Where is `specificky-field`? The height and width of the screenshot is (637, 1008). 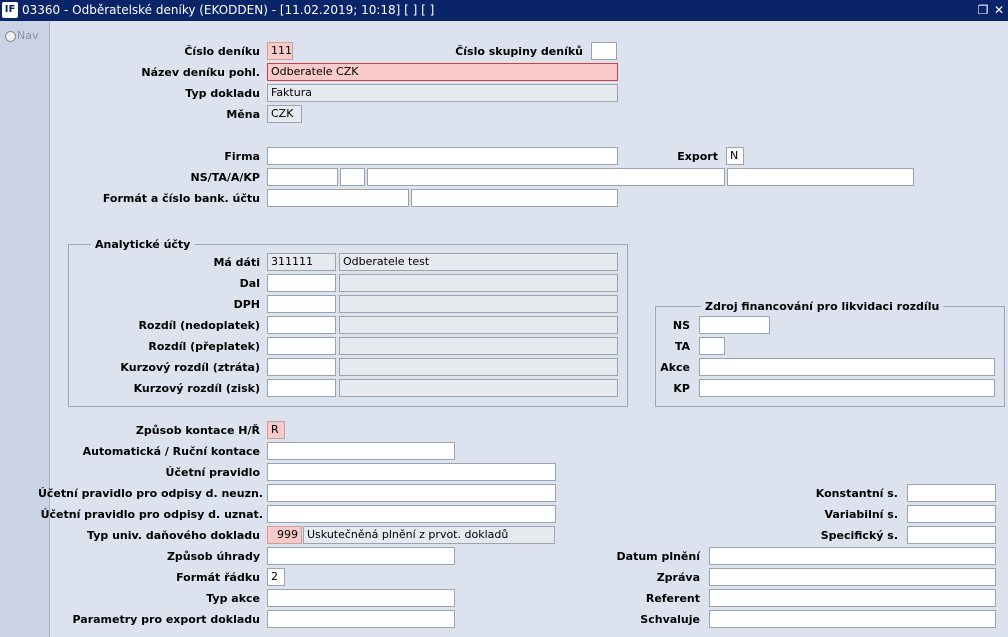 specificky-field is located at coordinates (951, 535).